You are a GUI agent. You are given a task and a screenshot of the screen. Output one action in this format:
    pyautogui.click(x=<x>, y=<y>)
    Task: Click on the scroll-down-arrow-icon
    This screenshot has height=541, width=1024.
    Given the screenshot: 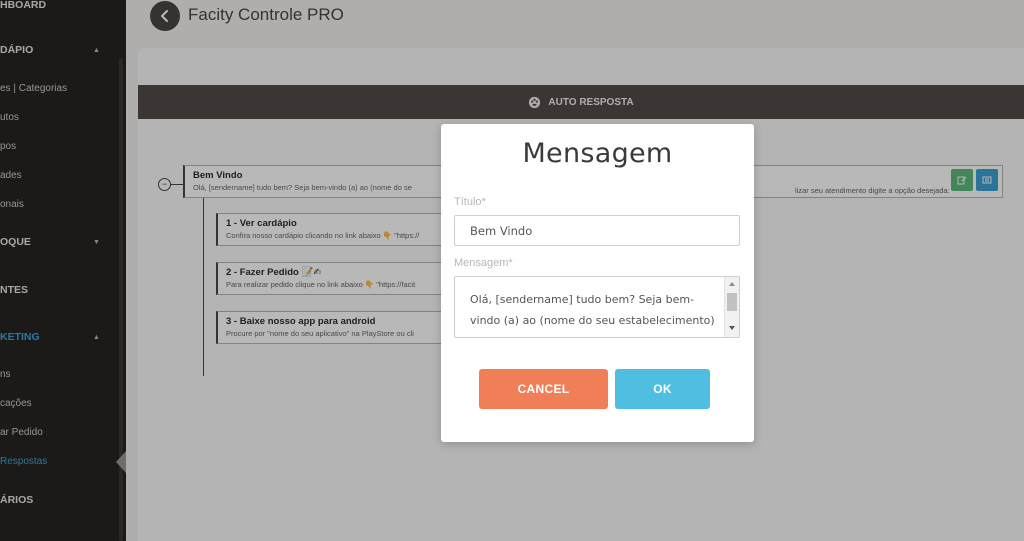 What is the action you would take?
    pyautogui.click(x=732, y=328)
    